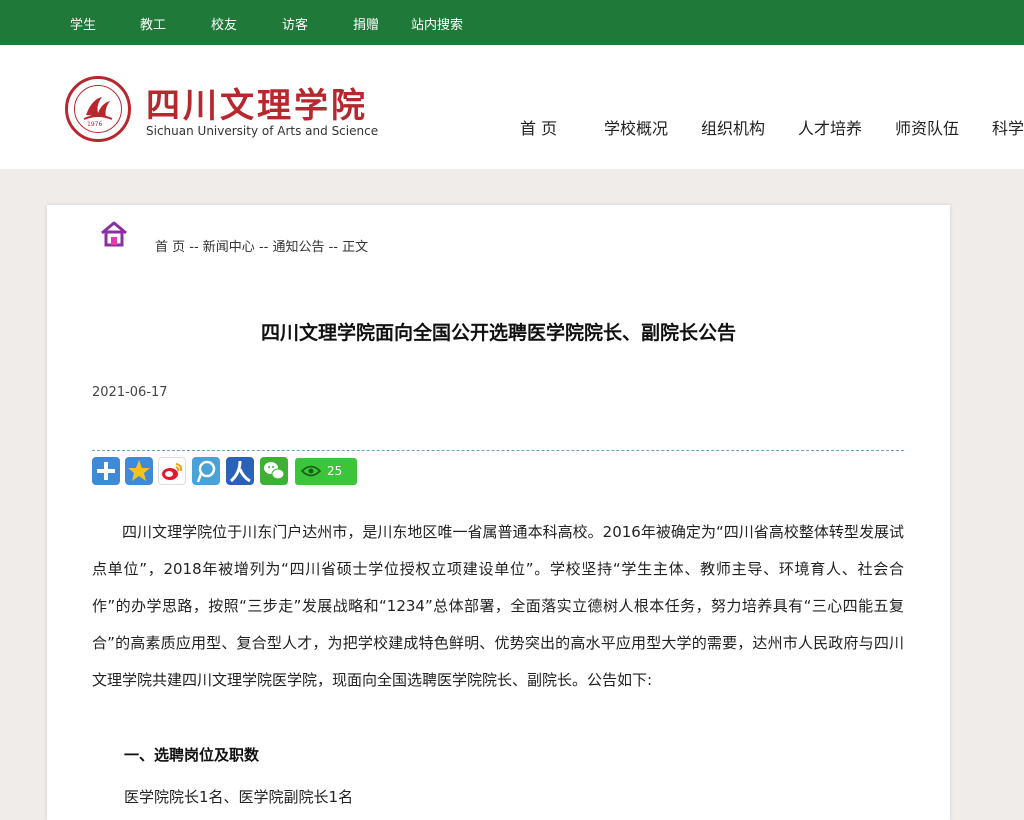  Describe the element at coordinates (170, 247) in the screenshot. I see `breadcrumb-home: 首 页` at that location.